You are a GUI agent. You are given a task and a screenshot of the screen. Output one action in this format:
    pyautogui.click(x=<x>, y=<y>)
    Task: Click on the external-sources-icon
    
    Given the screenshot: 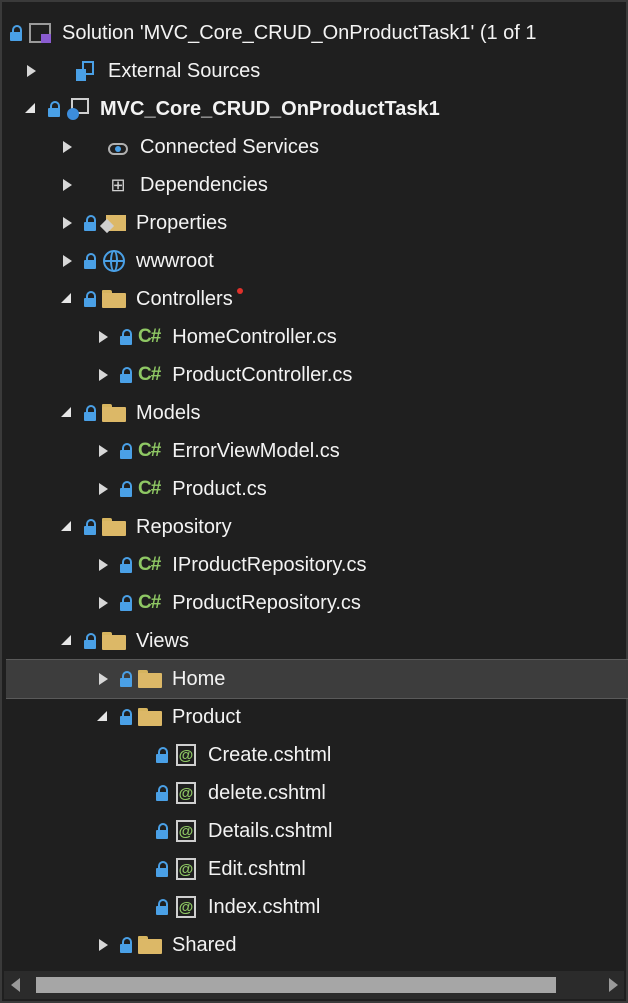 What is the action you would take?
    pyautogui.click(x=86, y=71)
    